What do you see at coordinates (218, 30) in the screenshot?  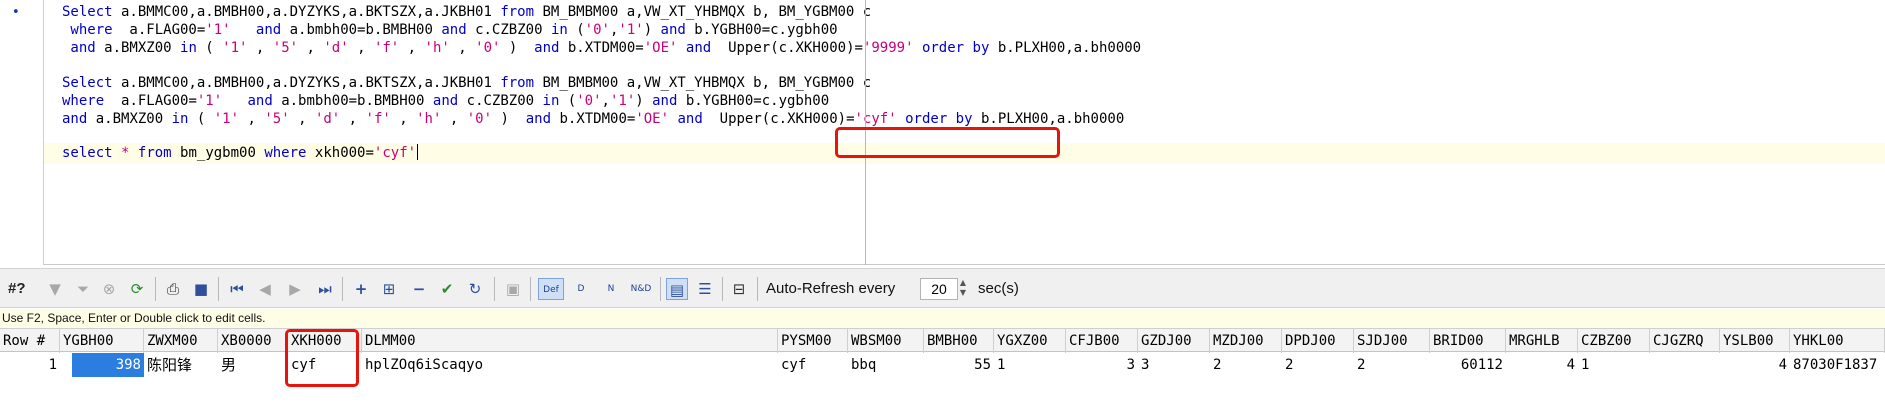 I see `sql-string: '1'` at bounding box center [218, 30].